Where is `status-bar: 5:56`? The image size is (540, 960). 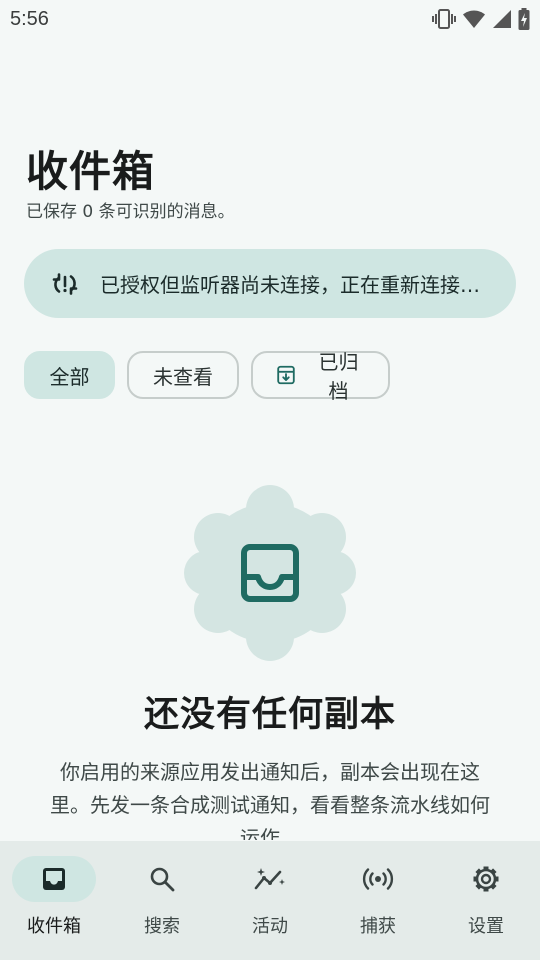
status-bar: 5:56 is located at coordinates (270, 19).